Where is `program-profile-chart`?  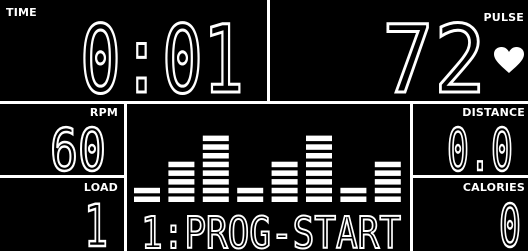 program-profile-chart is located at coordinates (267, 168).